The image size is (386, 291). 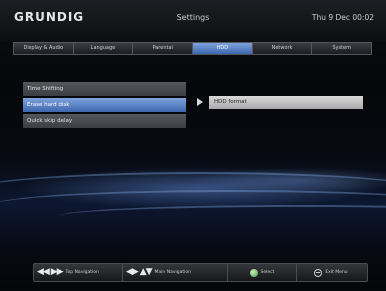 I want to click on menu-item-erase-hard-disk: Erase hard disk, so click(x=104, y=105).